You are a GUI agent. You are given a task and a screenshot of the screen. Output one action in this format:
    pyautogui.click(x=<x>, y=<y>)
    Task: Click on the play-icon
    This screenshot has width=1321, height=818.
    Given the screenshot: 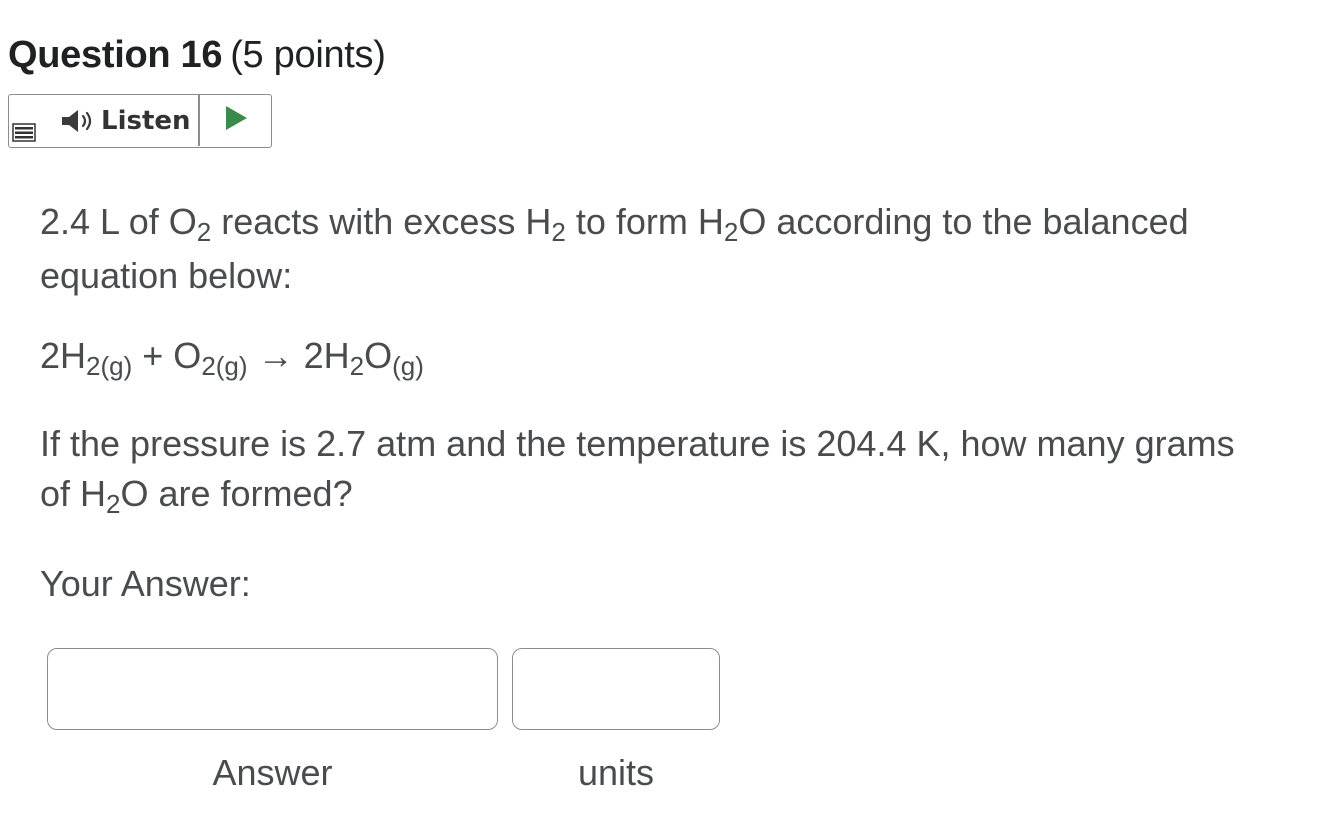 What is the action you would take?
    pyautogui.click(x=236, y=120)
    